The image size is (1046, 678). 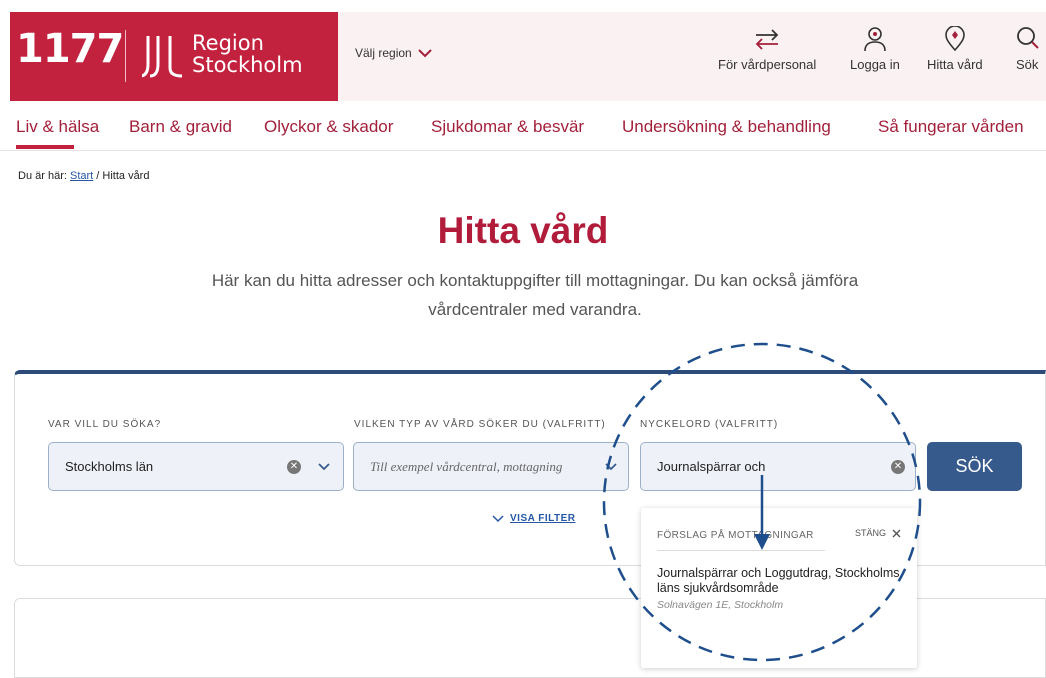 What do you see at coordinates (383, 53) in the screenshot?
I see `region-select-label: Välj region` at bounding box center [383, 53].